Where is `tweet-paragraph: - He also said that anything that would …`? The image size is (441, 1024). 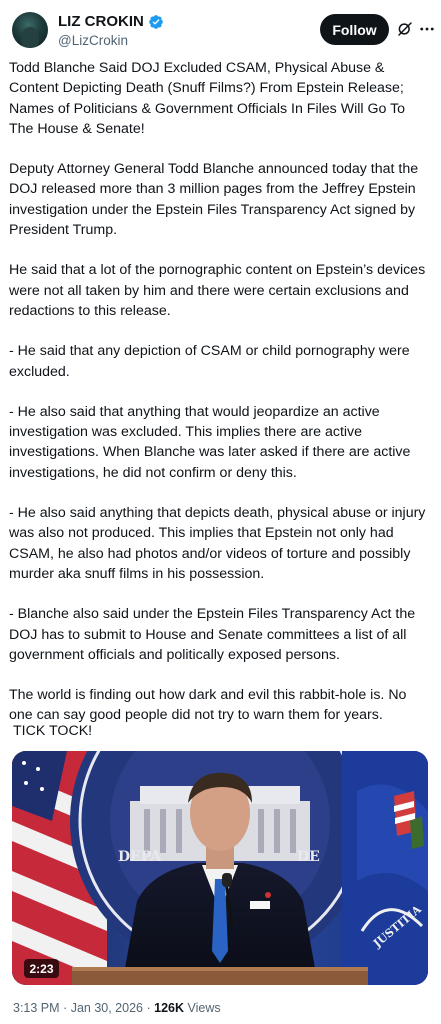
tweet-paragraph: - He also said that anything that would … is located at coordinates (210, 442).